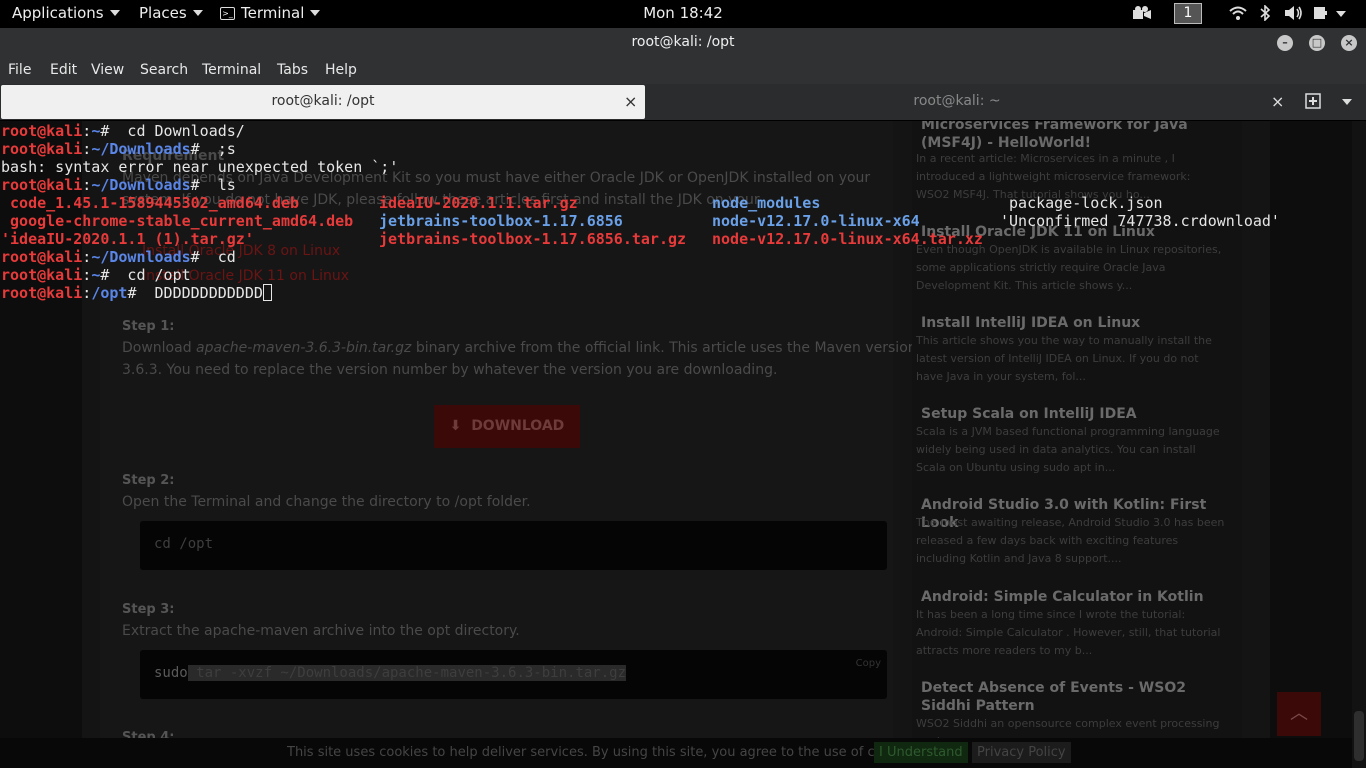  Describe the element at coordinates (501, 221) in the screenshot. I see `ls-entry: jetbrains-toolbox-1.17.6856` at that location.